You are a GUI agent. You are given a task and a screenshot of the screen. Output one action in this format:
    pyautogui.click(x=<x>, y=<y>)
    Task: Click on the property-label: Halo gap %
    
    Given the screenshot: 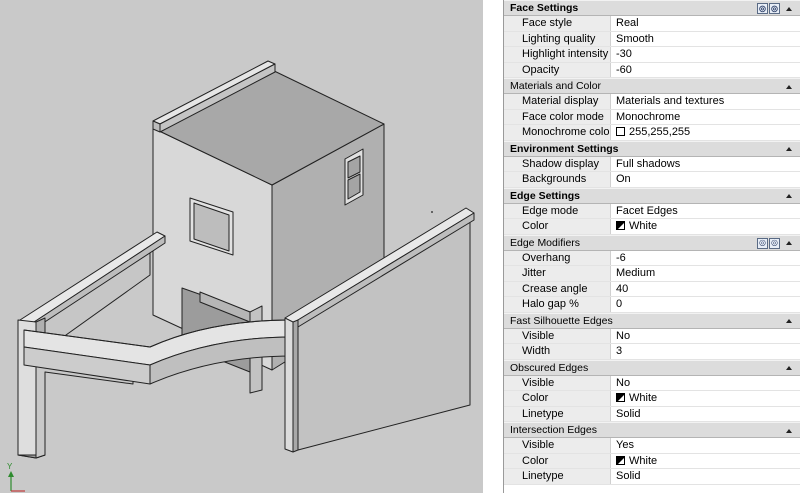 What is the action you would take?
    pyautogui.click(x=563, y=304)
    